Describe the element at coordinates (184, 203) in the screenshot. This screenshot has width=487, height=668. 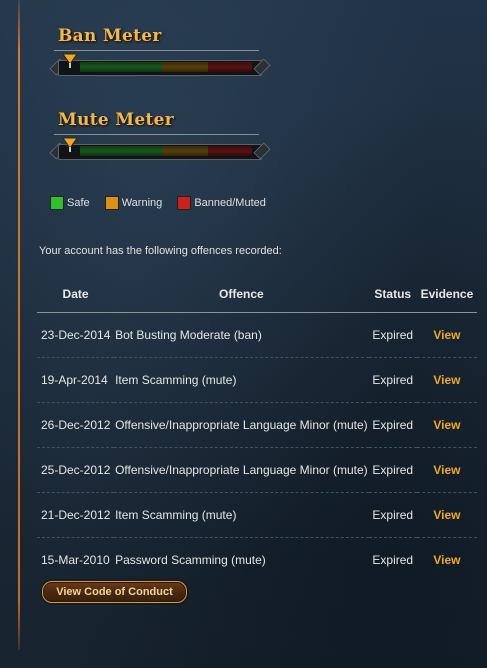
I see `banned-swatch-icon` at that location.